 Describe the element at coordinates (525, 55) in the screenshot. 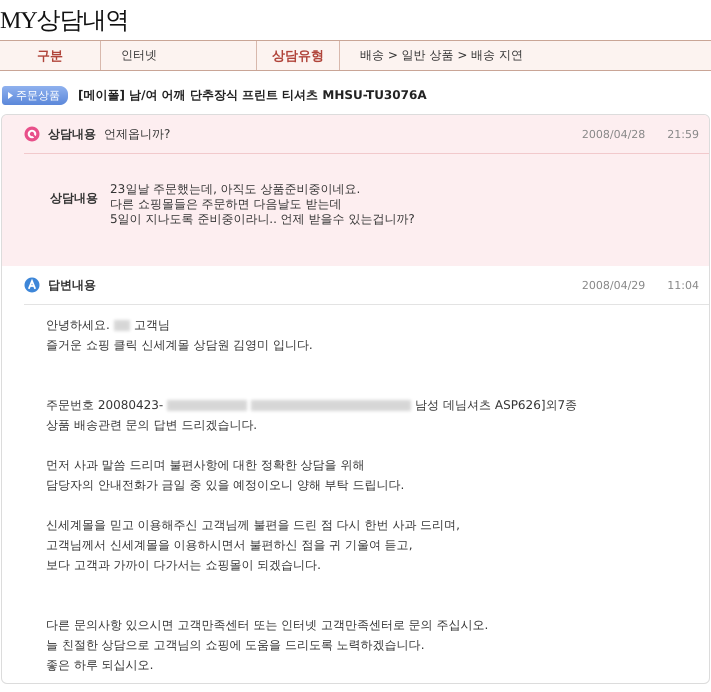

I see `info-value: 배송 > 일반 상품 > 배송 지연` at that location.